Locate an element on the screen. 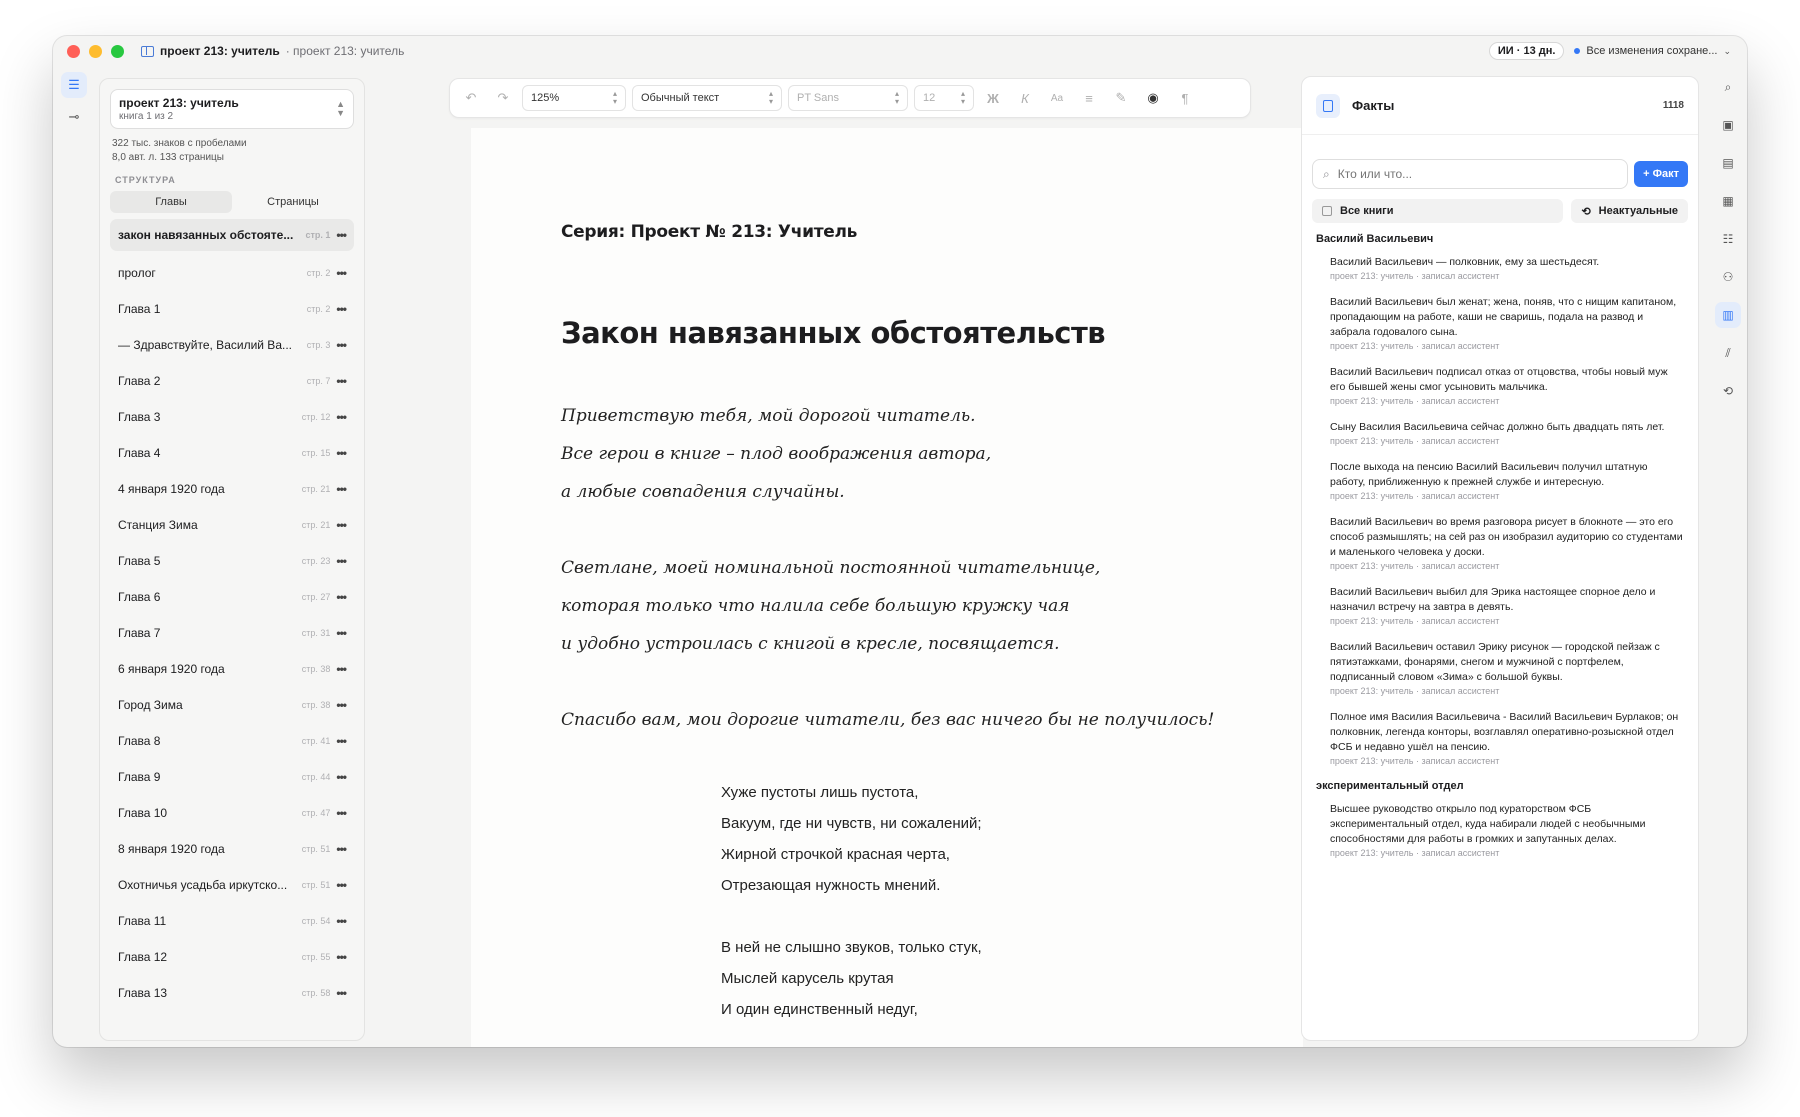 The width and height of the screenshot is (1800, 1117). chapter-item: Станция Зима стр. 21 ••• is located at coordinates (232, 525).